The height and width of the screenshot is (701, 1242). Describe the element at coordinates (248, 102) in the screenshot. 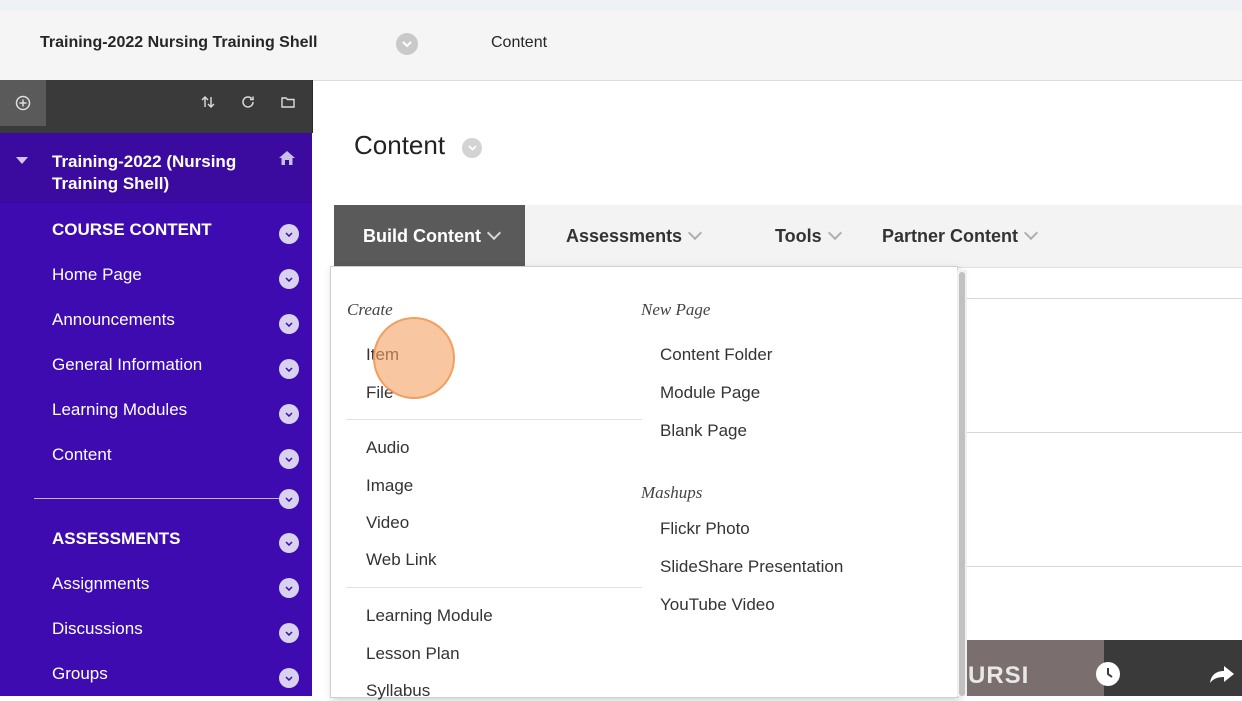

I see `refresh-icon` at that location.